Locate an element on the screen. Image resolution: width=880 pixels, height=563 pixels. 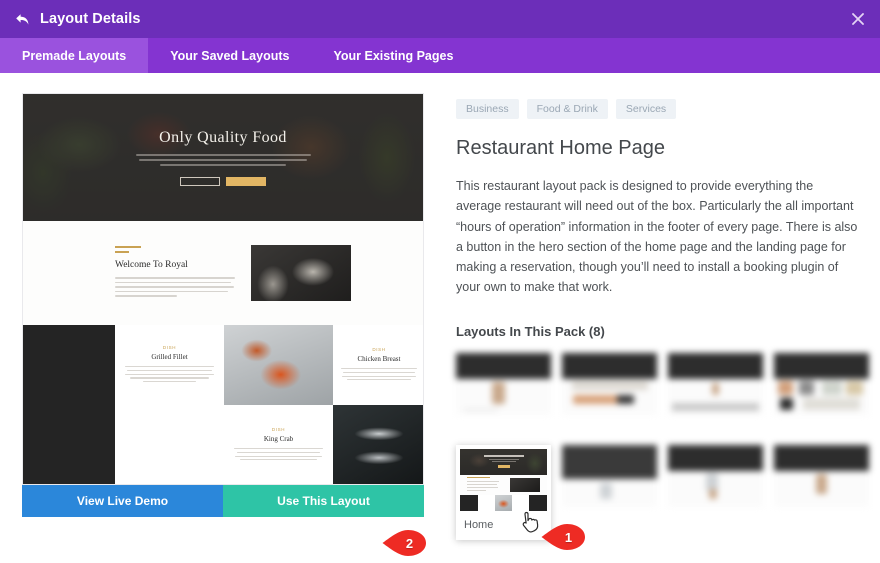
layout-thumbnail-home: Home is located at coordinates (503, 492).